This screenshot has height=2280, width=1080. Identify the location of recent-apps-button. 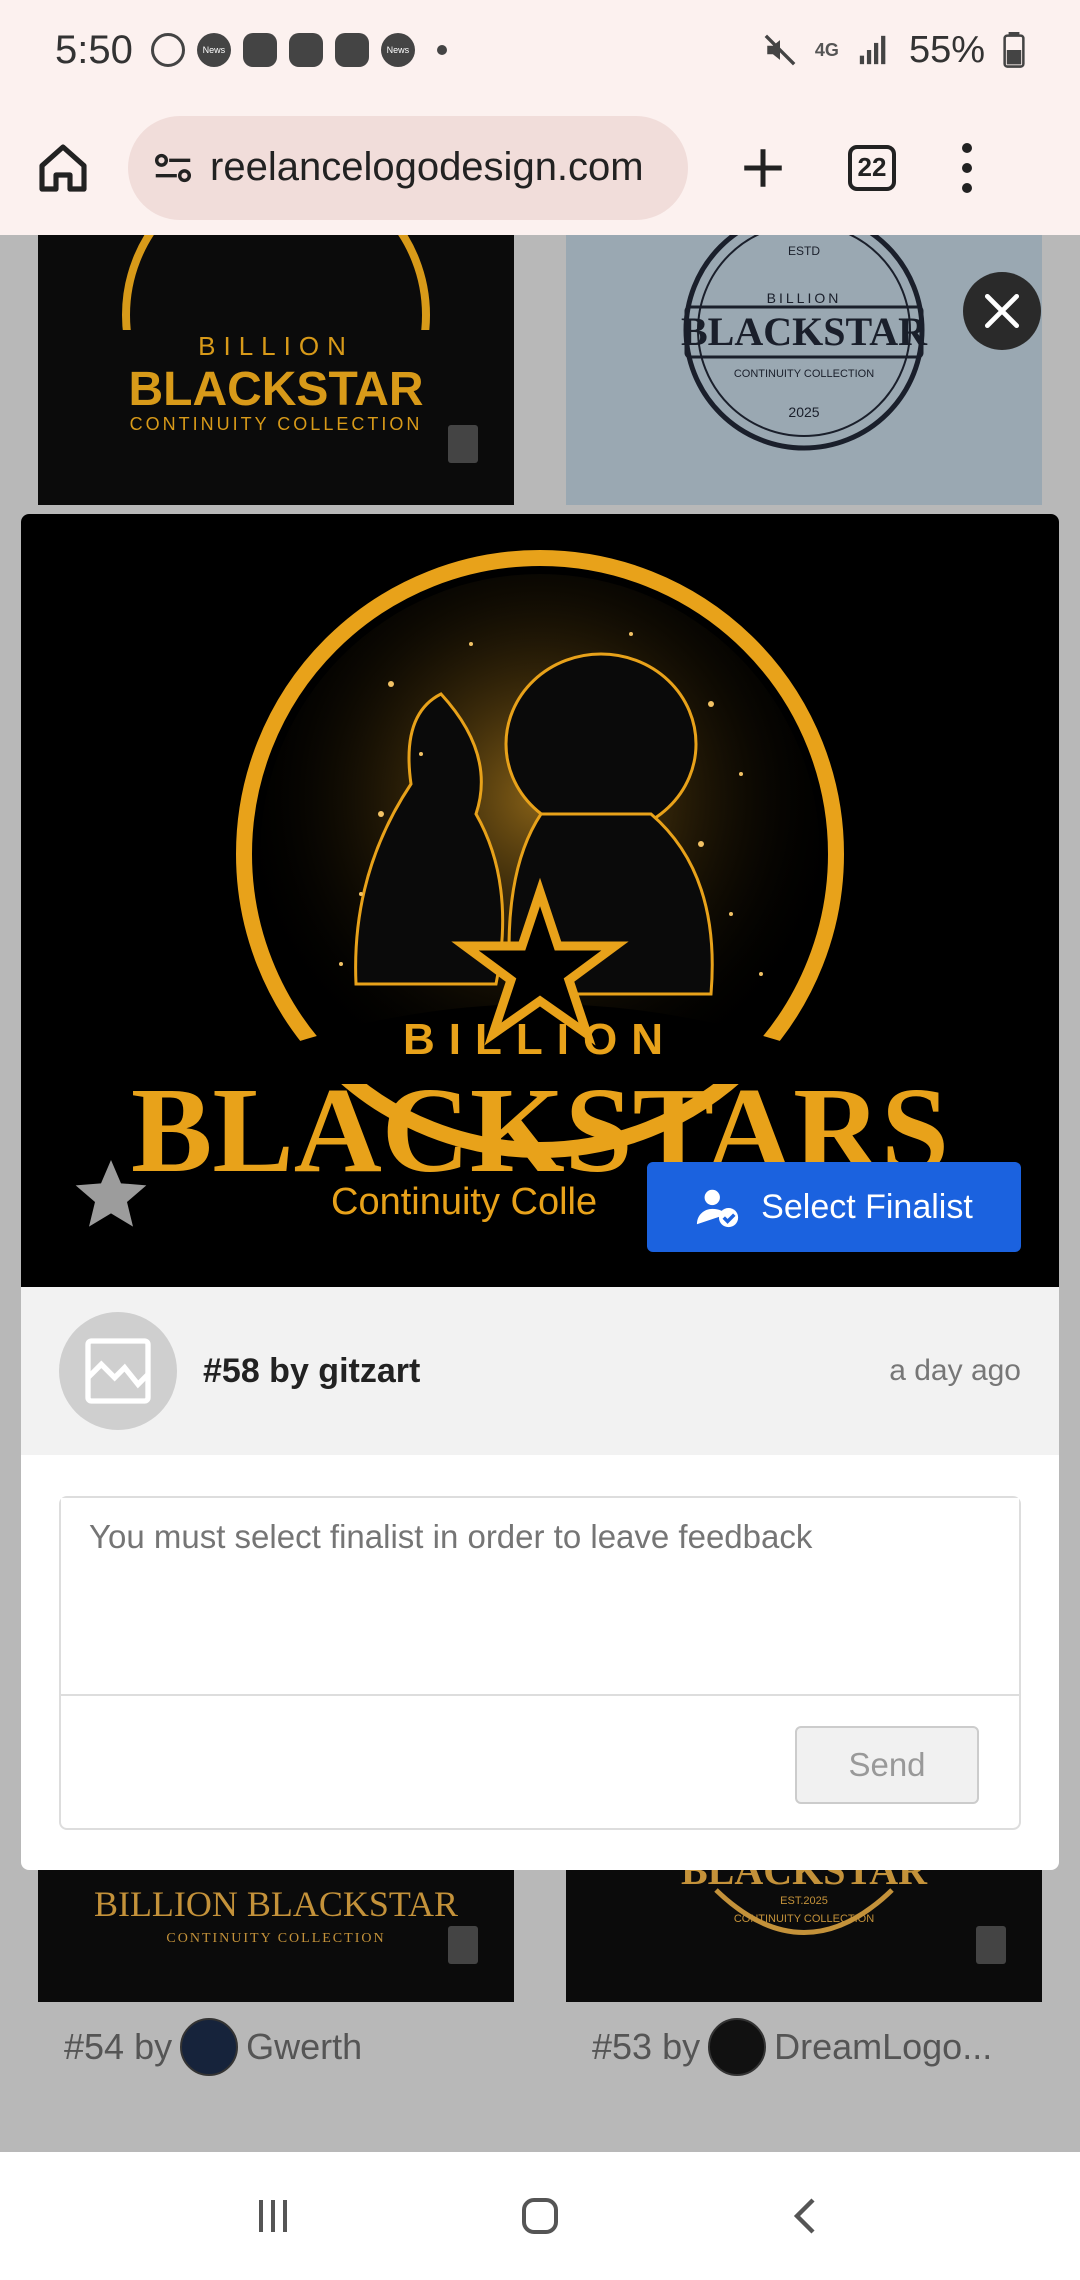
(273, 2216).